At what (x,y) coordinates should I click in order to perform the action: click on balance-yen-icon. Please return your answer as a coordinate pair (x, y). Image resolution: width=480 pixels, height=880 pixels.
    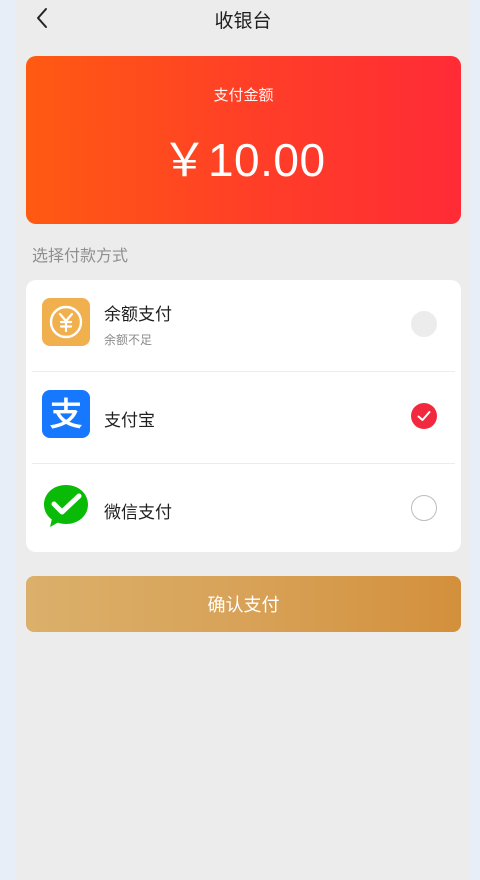
    Looking at the image, I should click on (66, 322).